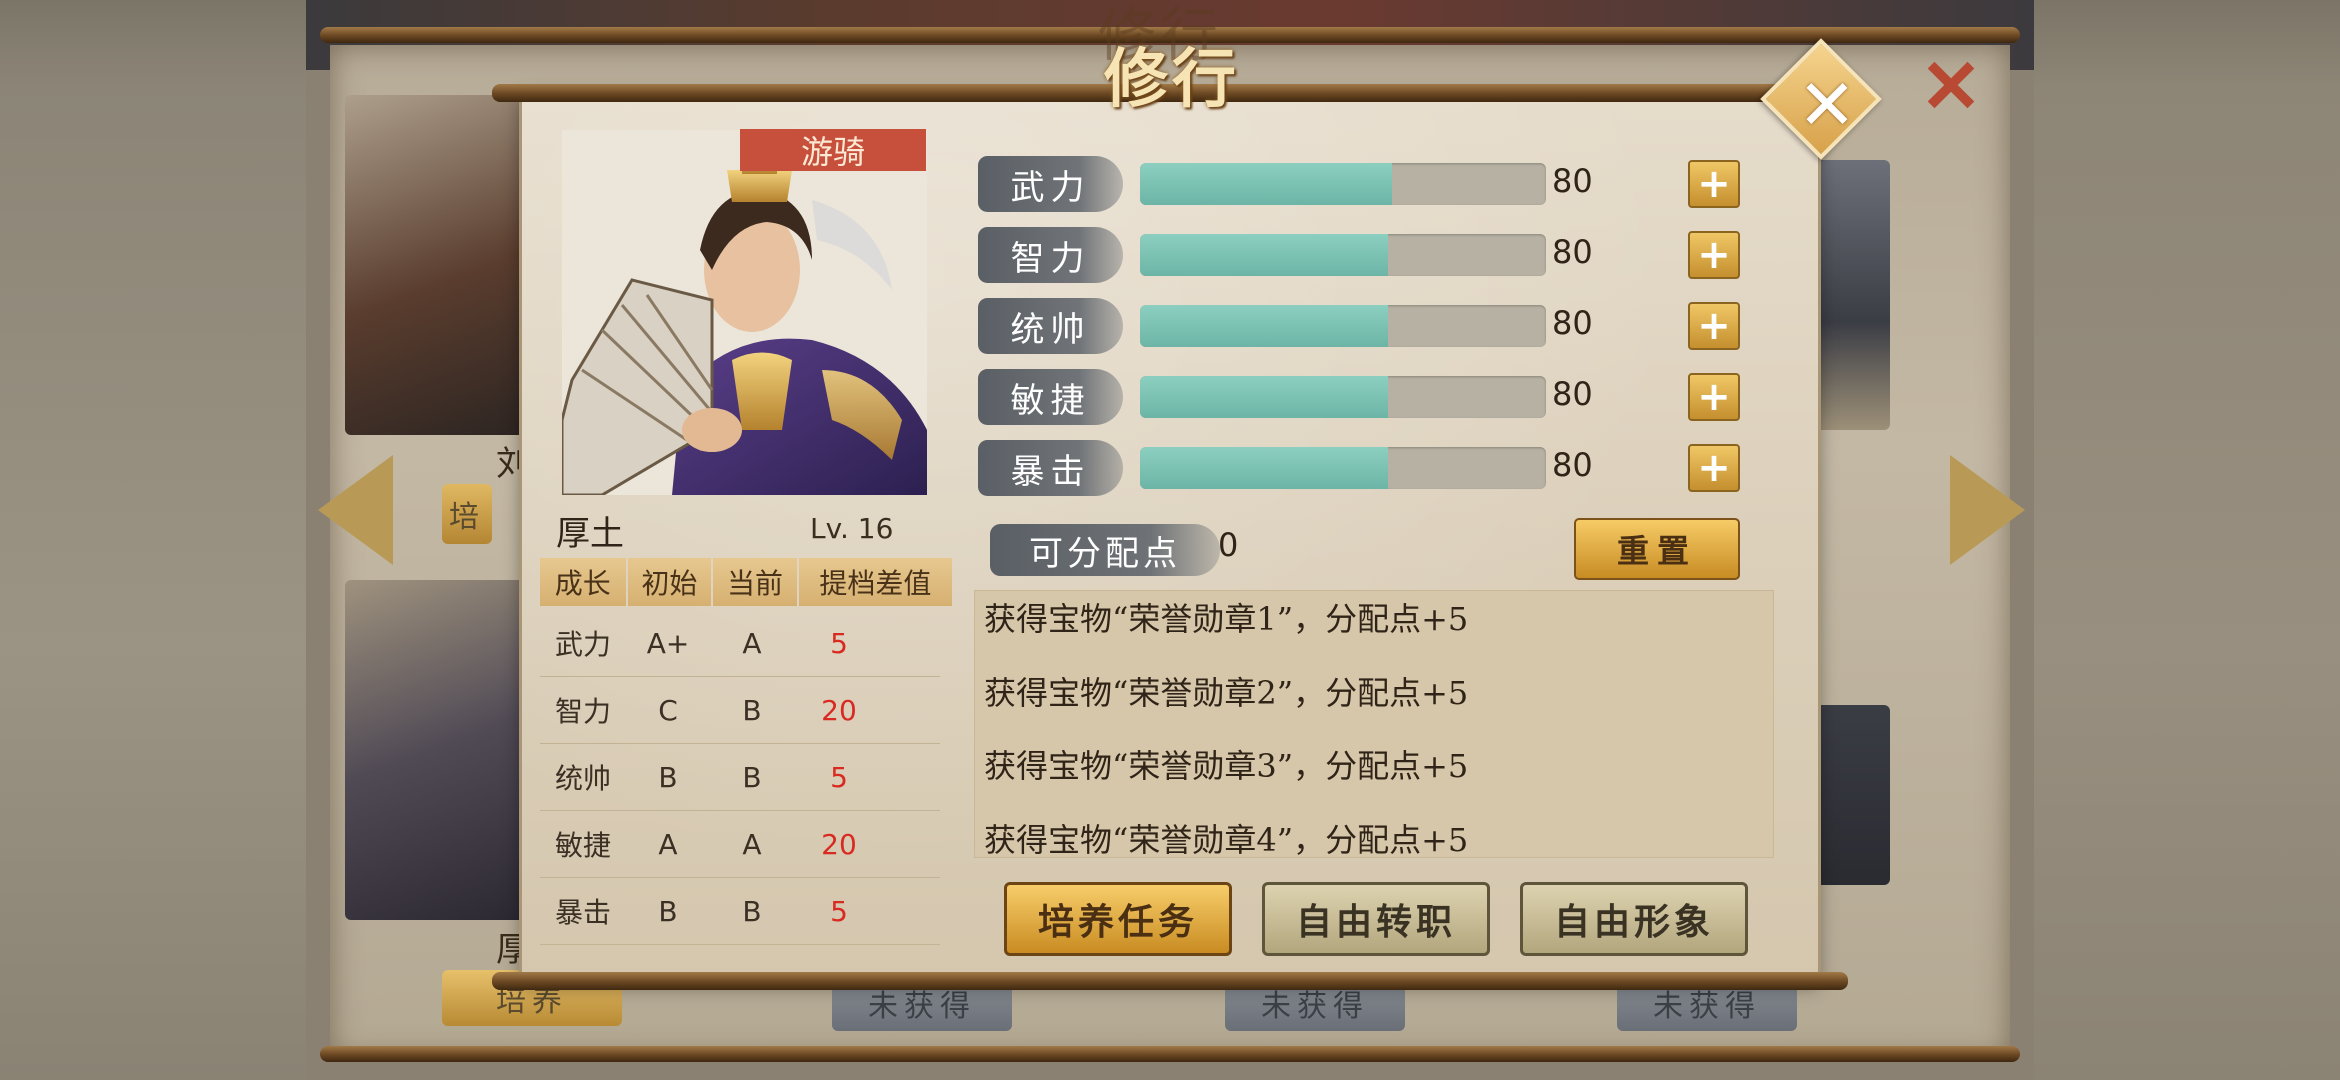 The image size is (2340, 1080). What do you see at coordinates (740, 777) in the screenshot?
I see `growth-row: 统帅 B B 5` at bounding box center [740, 777].